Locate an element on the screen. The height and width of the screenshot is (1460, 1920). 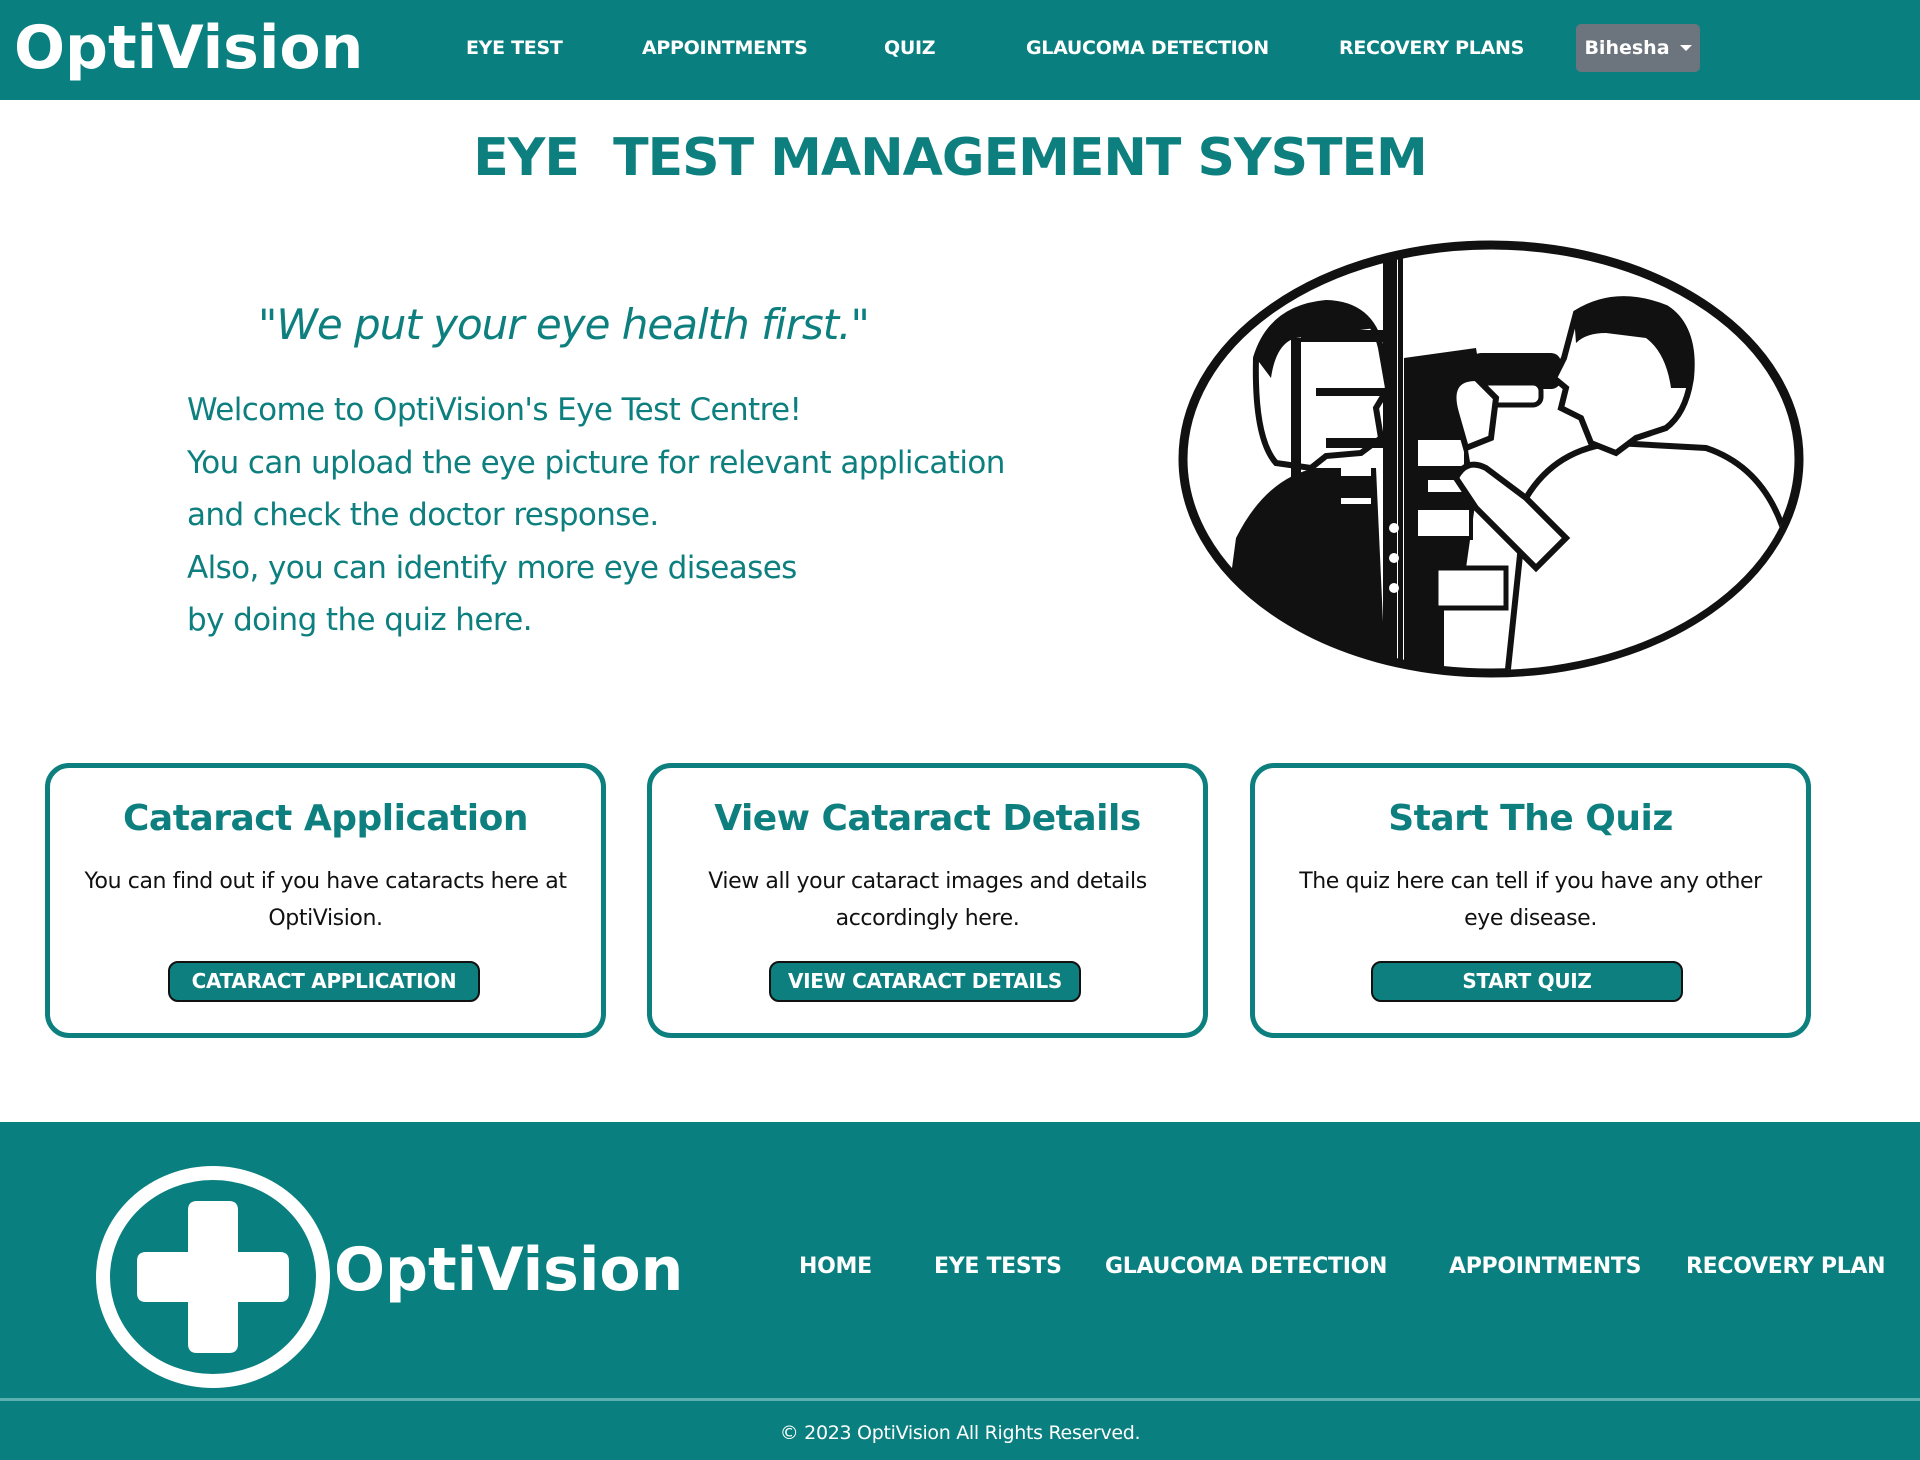
view-cataract-details-button: VIEW CATARACT DETAILS is located at coordinates (925, 981).